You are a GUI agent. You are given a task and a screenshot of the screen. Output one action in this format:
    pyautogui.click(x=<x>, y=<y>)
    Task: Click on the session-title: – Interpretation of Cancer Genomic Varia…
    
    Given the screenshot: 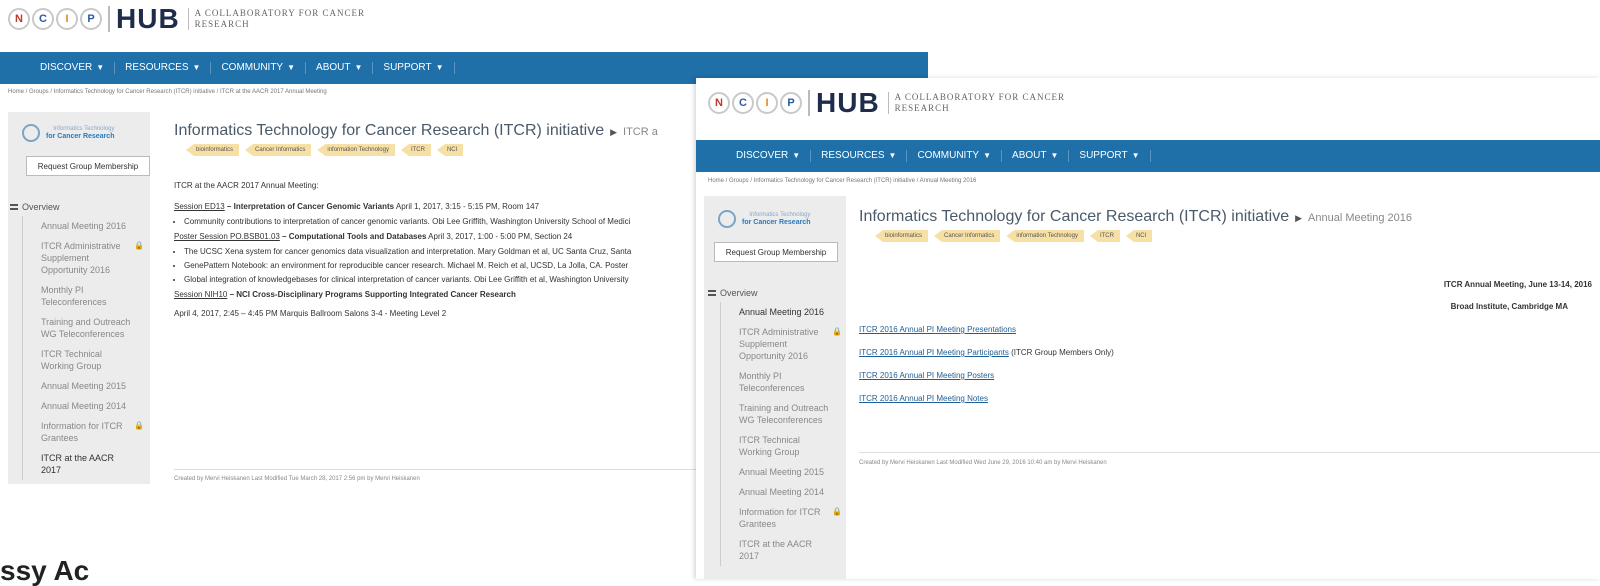 What is the action you would take?
    pyautogui.click(x=309, y=206)
    